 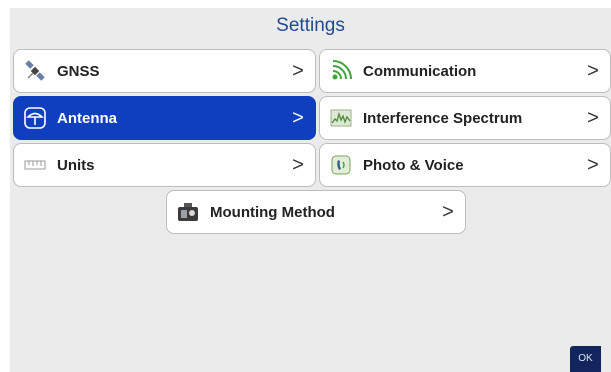 I want to click on menu-item-communication: Communication >, so click(x=465, y=71).